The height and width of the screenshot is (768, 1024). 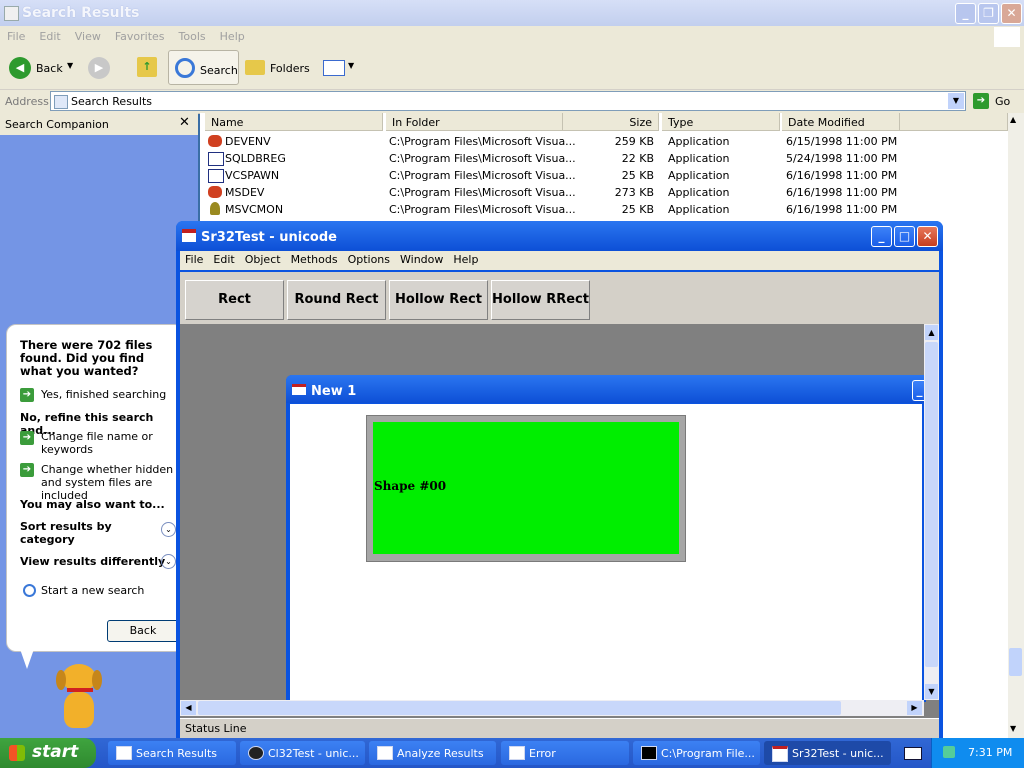 What do you see at coordinates (92, 590) in the screenshot?
I see `new-search-link: Start a new search` at bounding box center [92, 590].